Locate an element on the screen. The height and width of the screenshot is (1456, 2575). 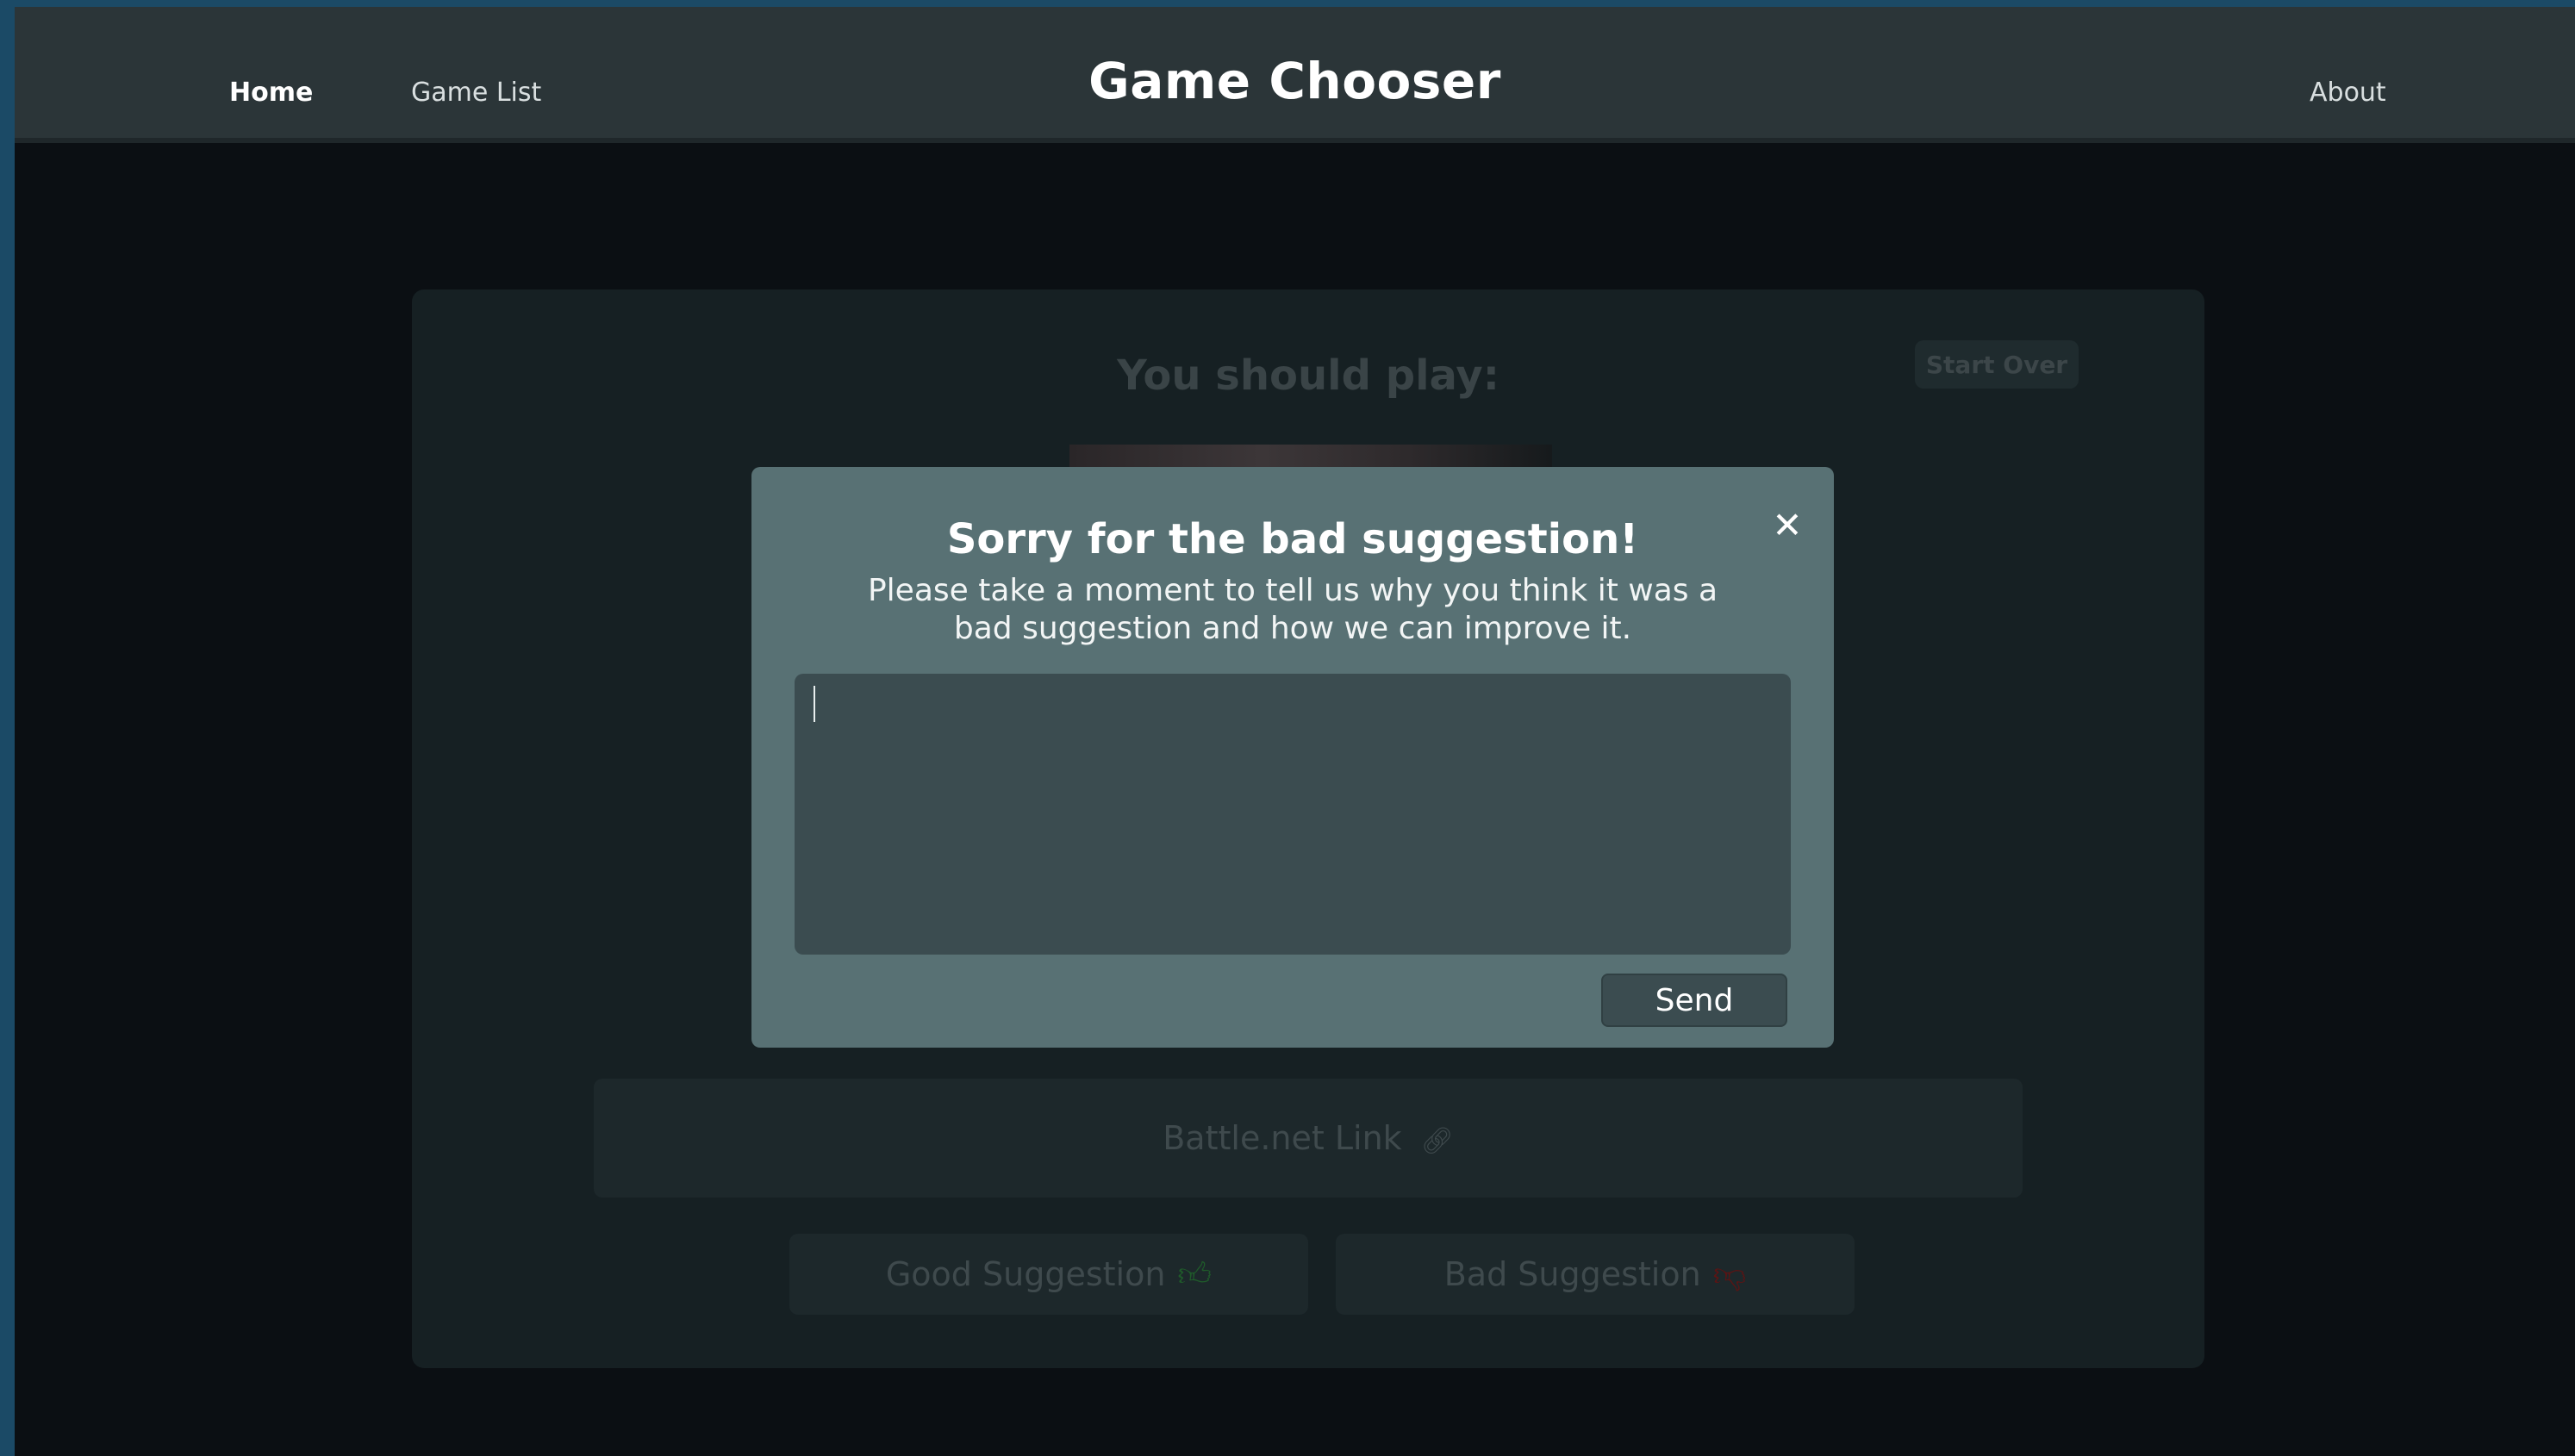
send-button: Send is located at coordinates (1694, 1001).